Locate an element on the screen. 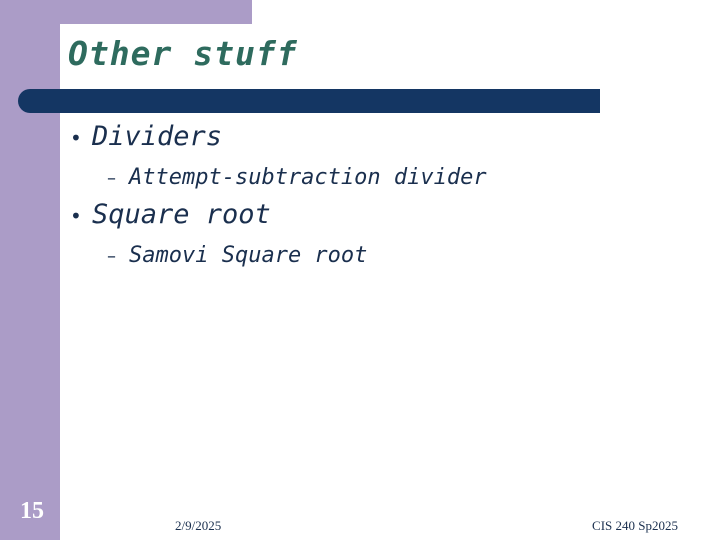 Image resolution: width=720 pixels, height=540 pixels. bullet-text: Dividers is located at coordinates (157, 136).